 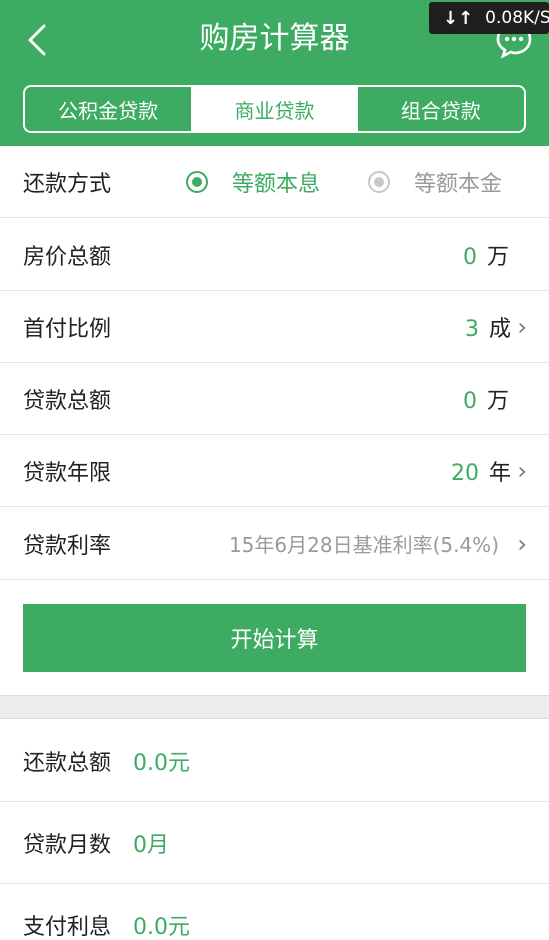 I want to click on result-loan-months-row: 贷款月数 0月, so click(x=274, y=843).